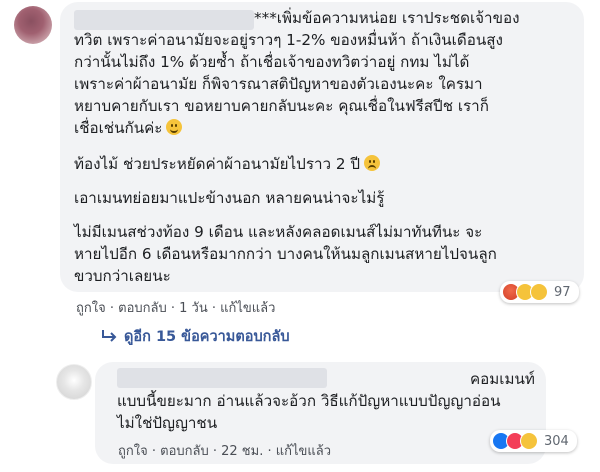  I want to click on reply-text-line: คอมเมนท์, so click(502, 379).